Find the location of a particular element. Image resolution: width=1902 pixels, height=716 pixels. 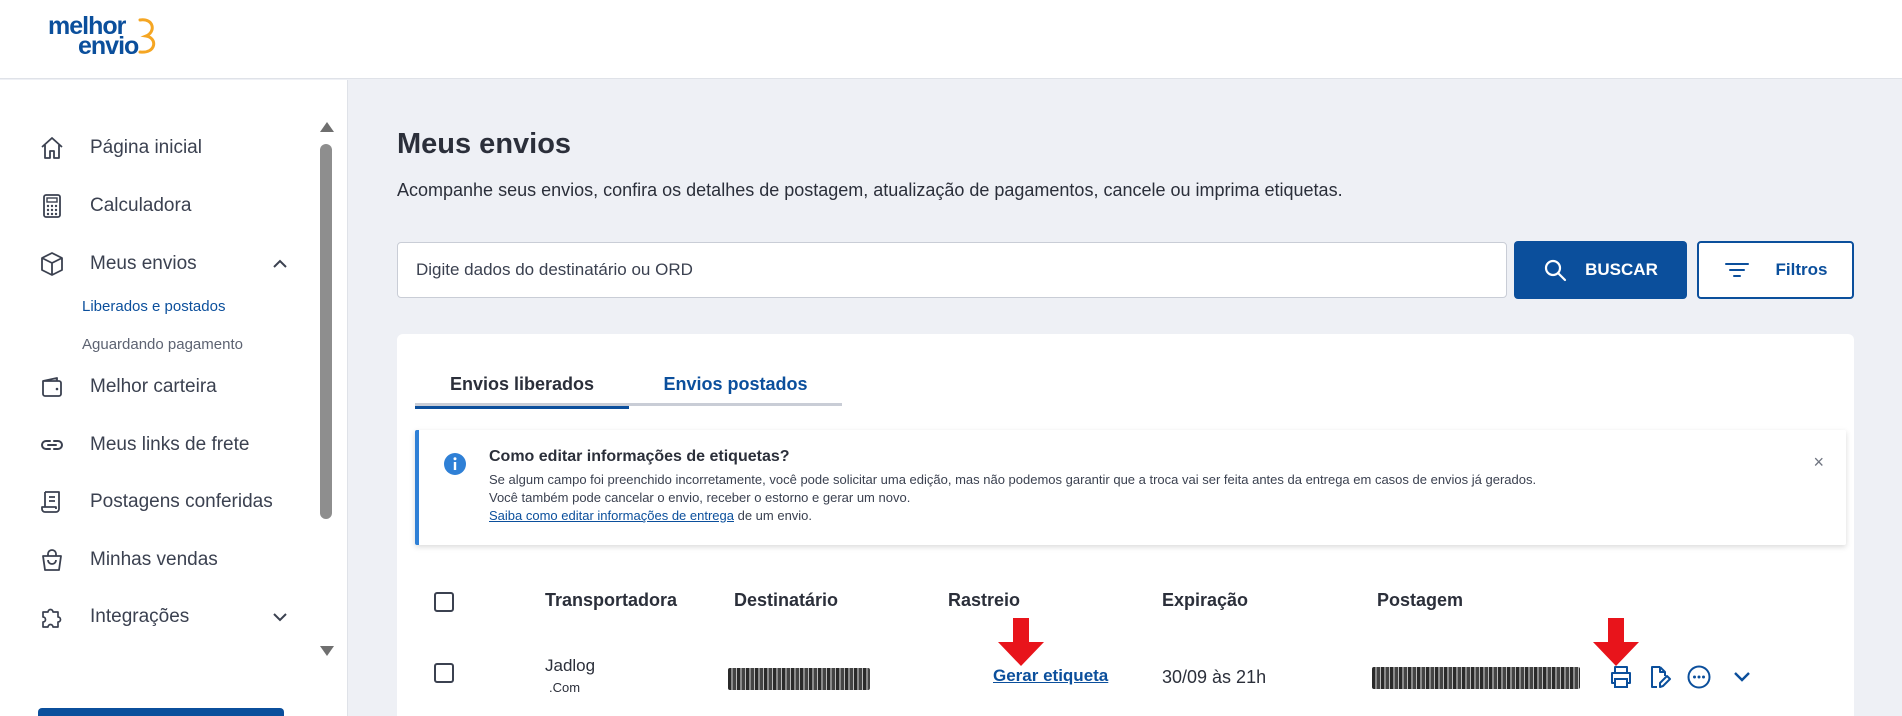

column-header-rastreio: Rastreio is located at coordinates (984, 600).